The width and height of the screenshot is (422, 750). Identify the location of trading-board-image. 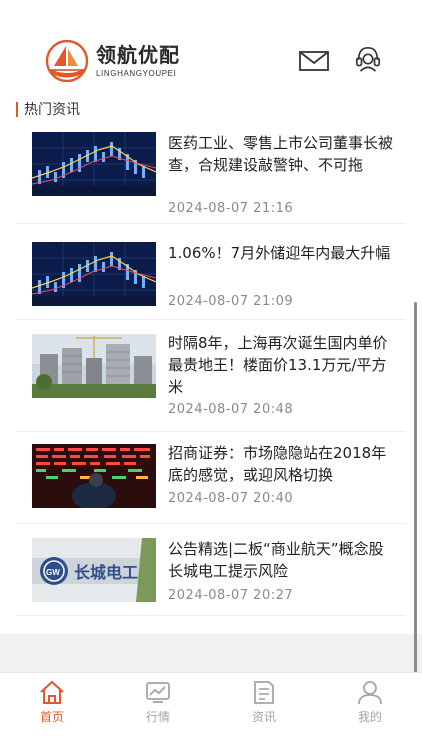
(94, 476).